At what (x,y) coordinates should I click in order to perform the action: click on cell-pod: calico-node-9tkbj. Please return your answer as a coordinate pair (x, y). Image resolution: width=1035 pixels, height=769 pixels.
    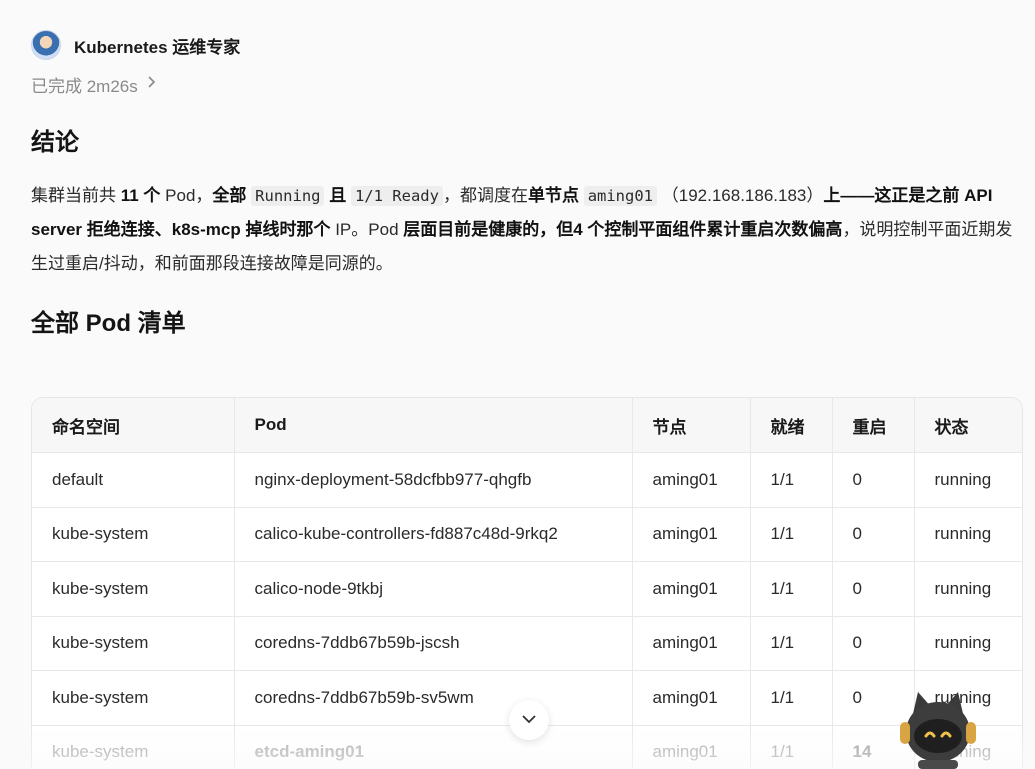
    Looking at the image, I should click on (433, 589).